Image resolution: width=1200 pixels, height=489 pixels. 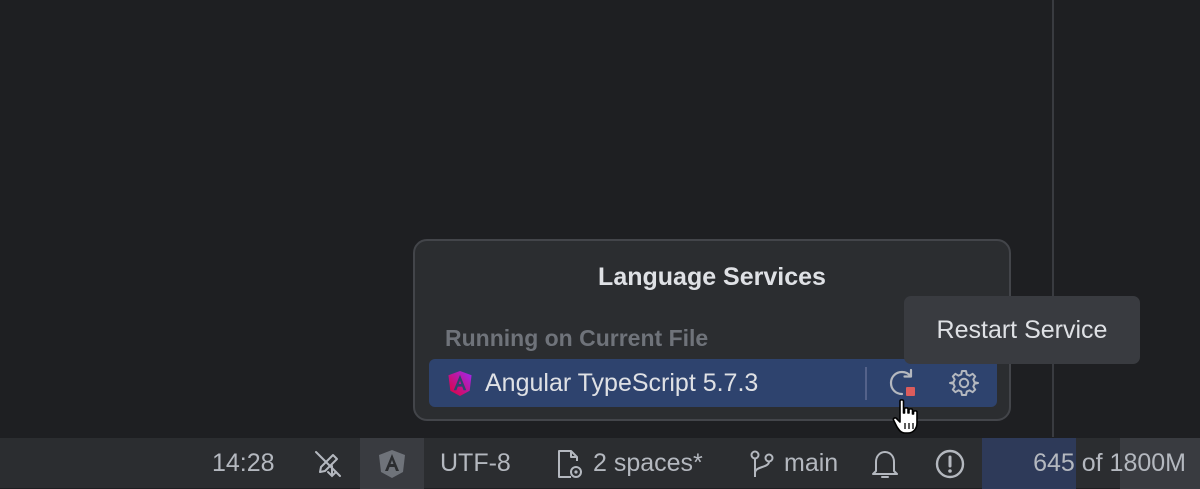 What do you see at coordinates (712, 277) in the screenshot?
I see `popup-title: Language Services` at bounding box center [712, 277].